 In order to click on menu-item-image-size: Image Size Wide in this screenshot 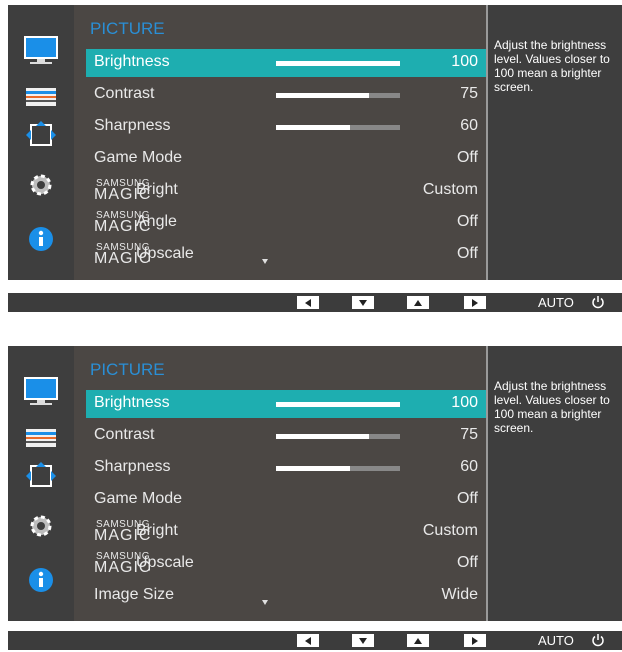, I will do `click(286, 596)`.